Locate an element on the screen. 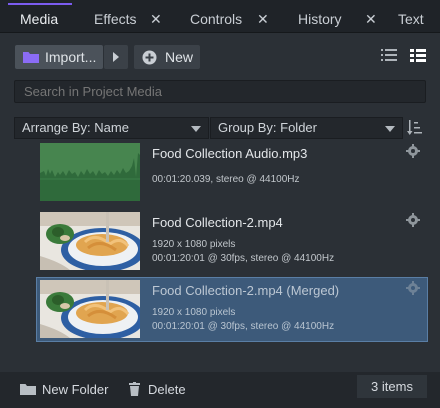 This screenshot has width=440, height=408. sort-order-icon is located at coordinates (415, 128).